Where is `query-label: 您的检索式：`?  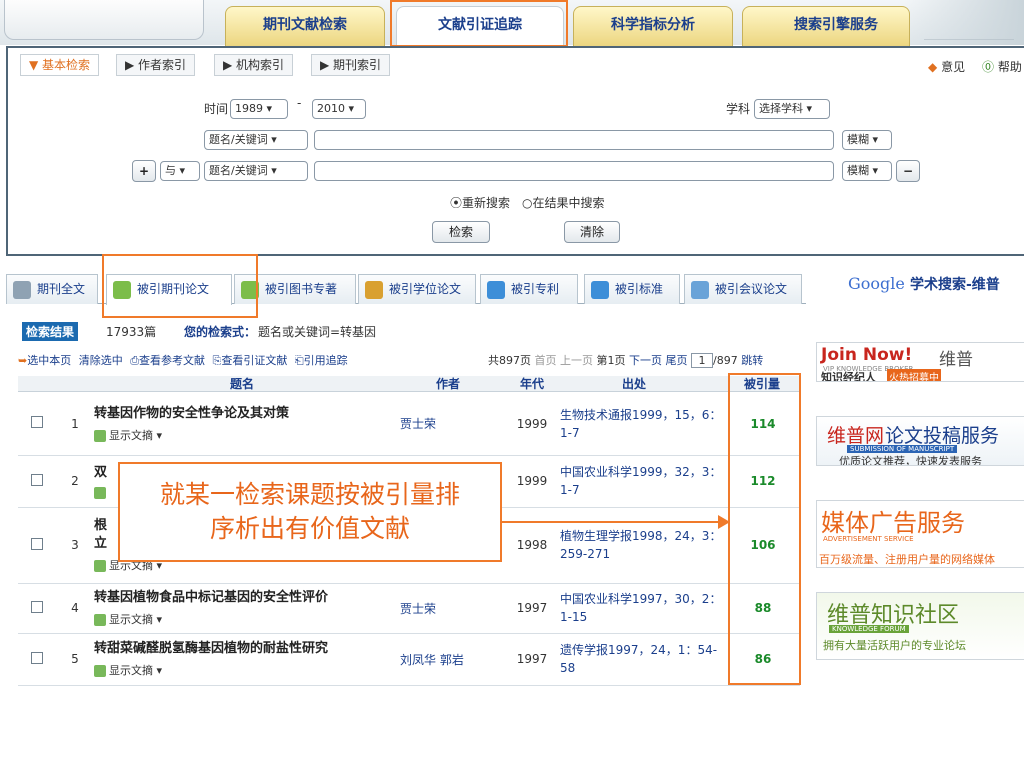 query-label: 您的检索式： is located at coordinates (220, 332).